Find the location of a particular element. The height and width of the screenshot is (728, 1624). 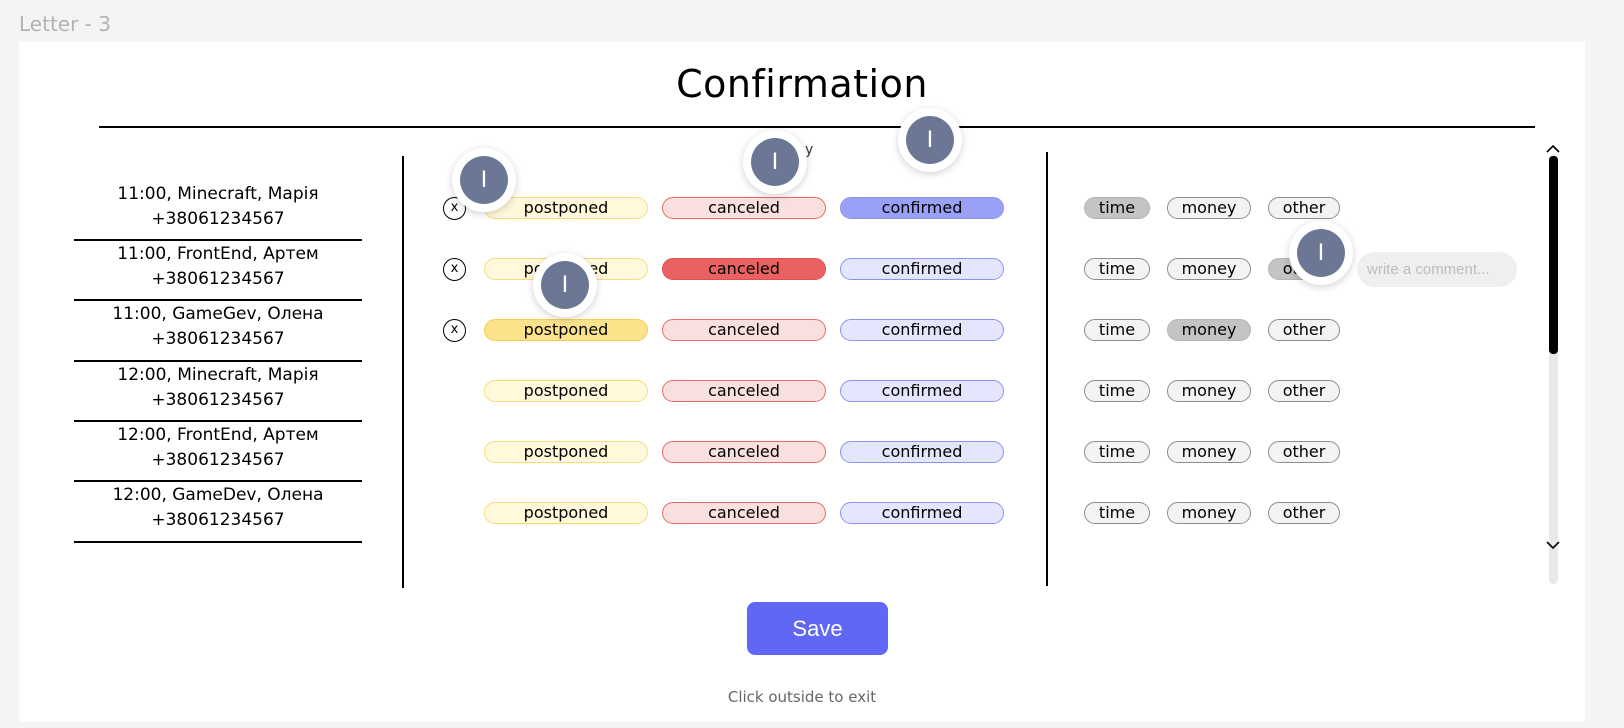

contact-title: 11:00, GameGev, Олена is located at coordinates (218, 314).